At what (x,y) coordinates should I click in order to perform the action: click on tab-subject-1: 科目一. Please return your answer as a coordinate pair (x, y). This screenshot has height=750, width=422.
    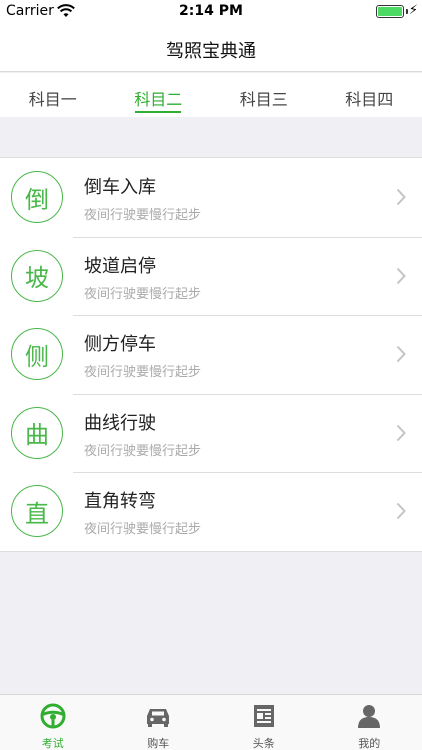
    Looking at the image, I should click on (53, 95).